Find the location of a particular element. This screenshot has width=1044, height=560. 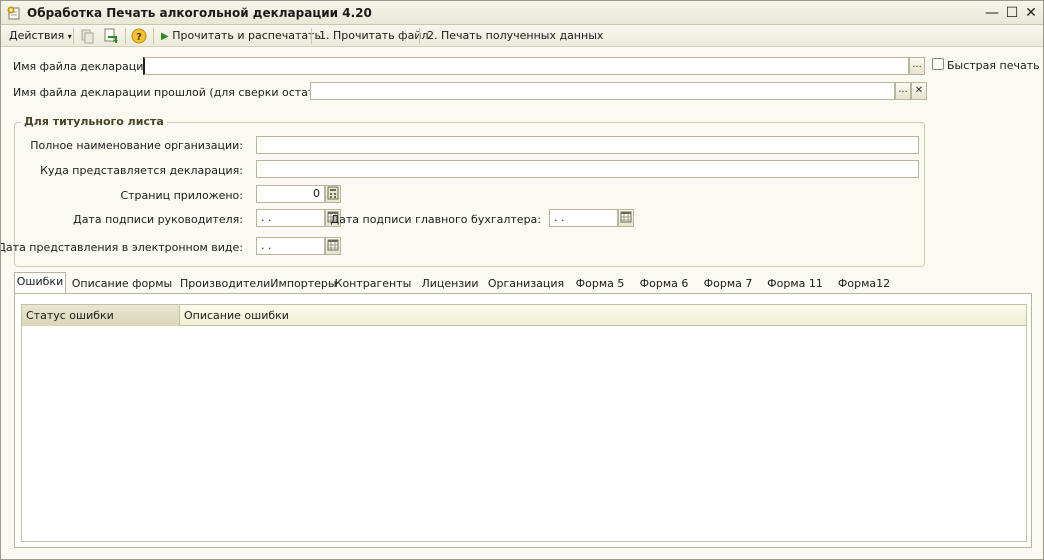

tab-form-11: Форма 11 is located at coordinates (795, 285).